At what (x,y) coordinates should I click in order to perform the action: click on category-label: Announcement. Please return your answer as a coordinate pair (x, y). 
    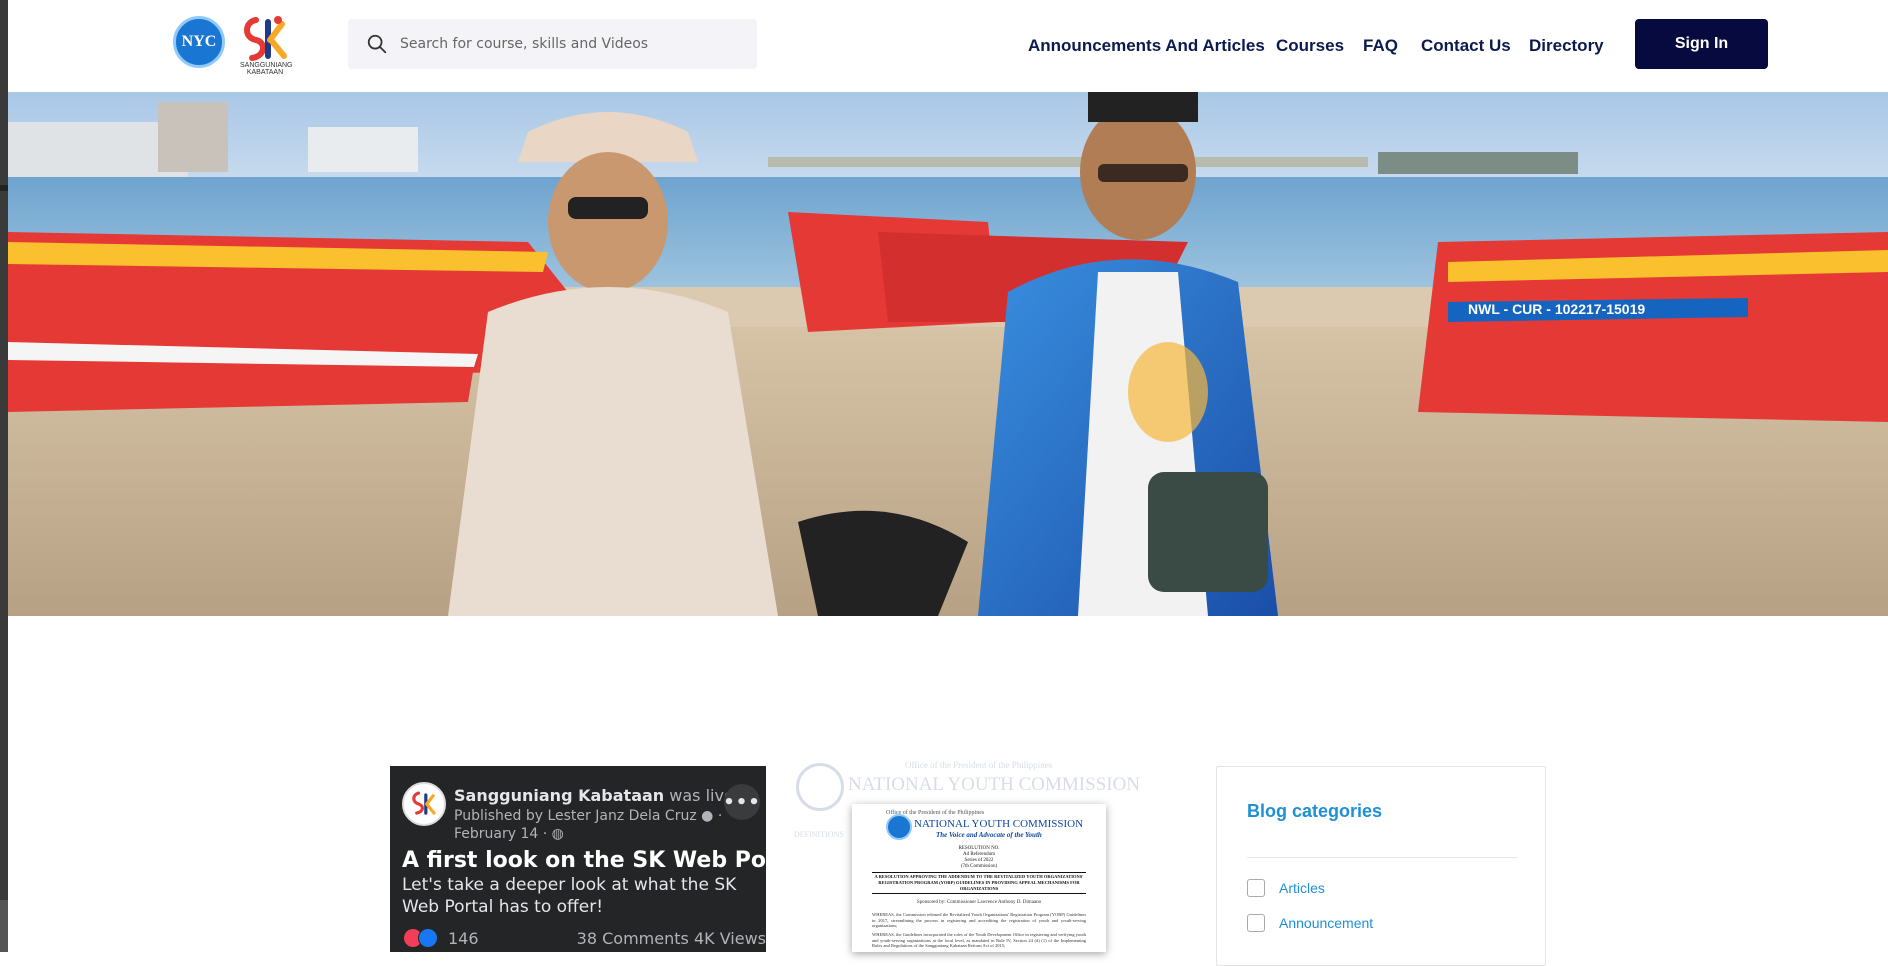
    Looking at the image, I should click on (1326, 923).